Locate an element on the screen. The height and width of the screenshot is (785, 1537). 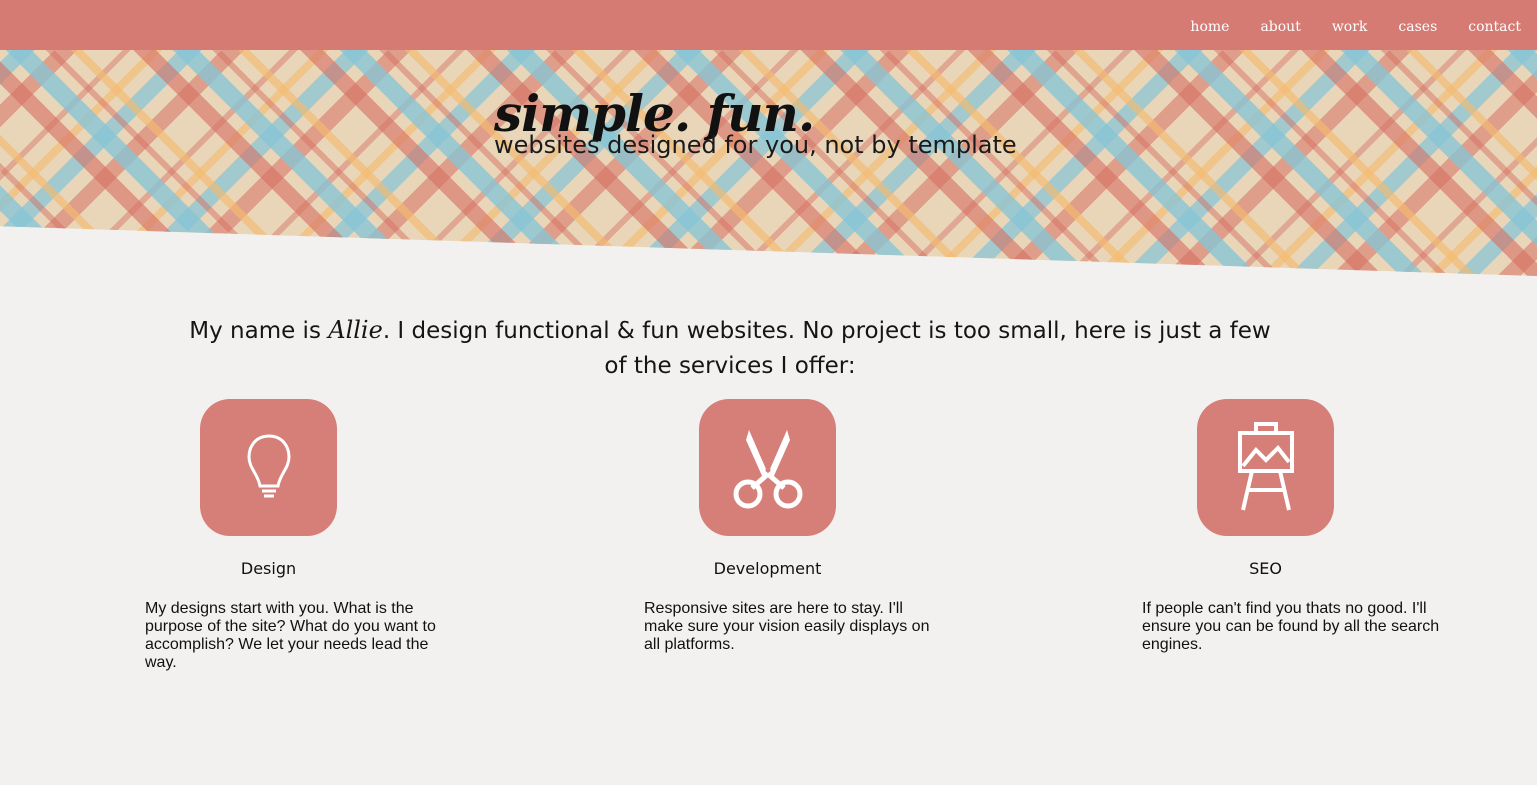
scissors-icon is located at coordinates (767, 468).